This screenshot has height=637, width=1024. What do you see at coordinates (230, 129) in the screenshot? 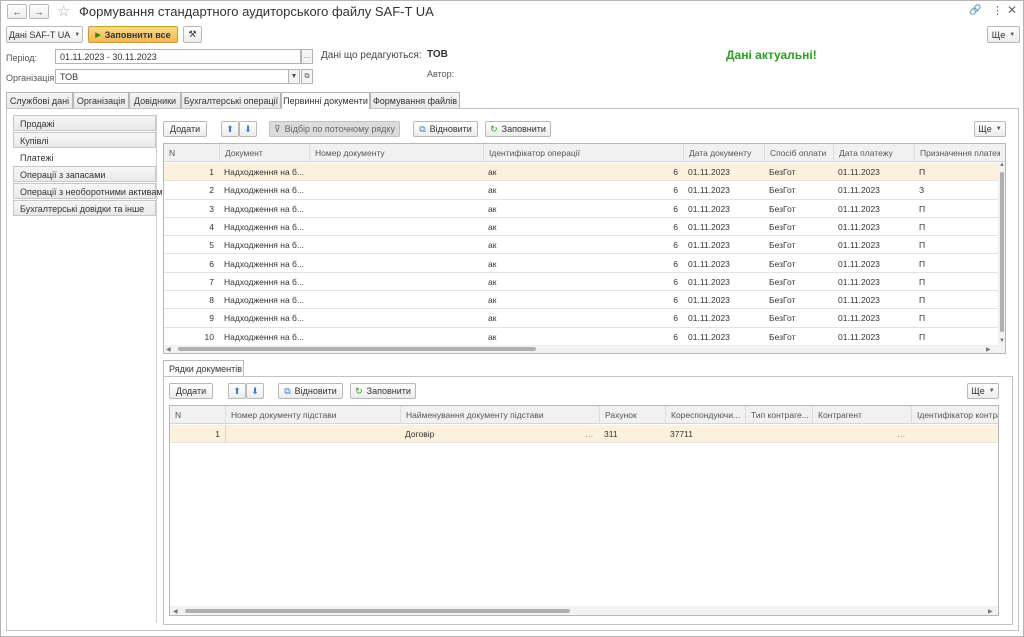
I see `move-up-button: ⬆` at bounding box center [230, 129].